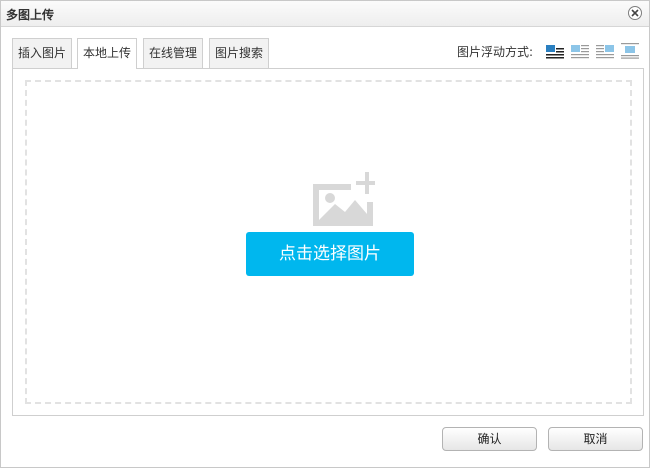  Describe the element at coordinates (107, 53) in the screenshot. I see `tab-local-upload: 本地上传` at that location.